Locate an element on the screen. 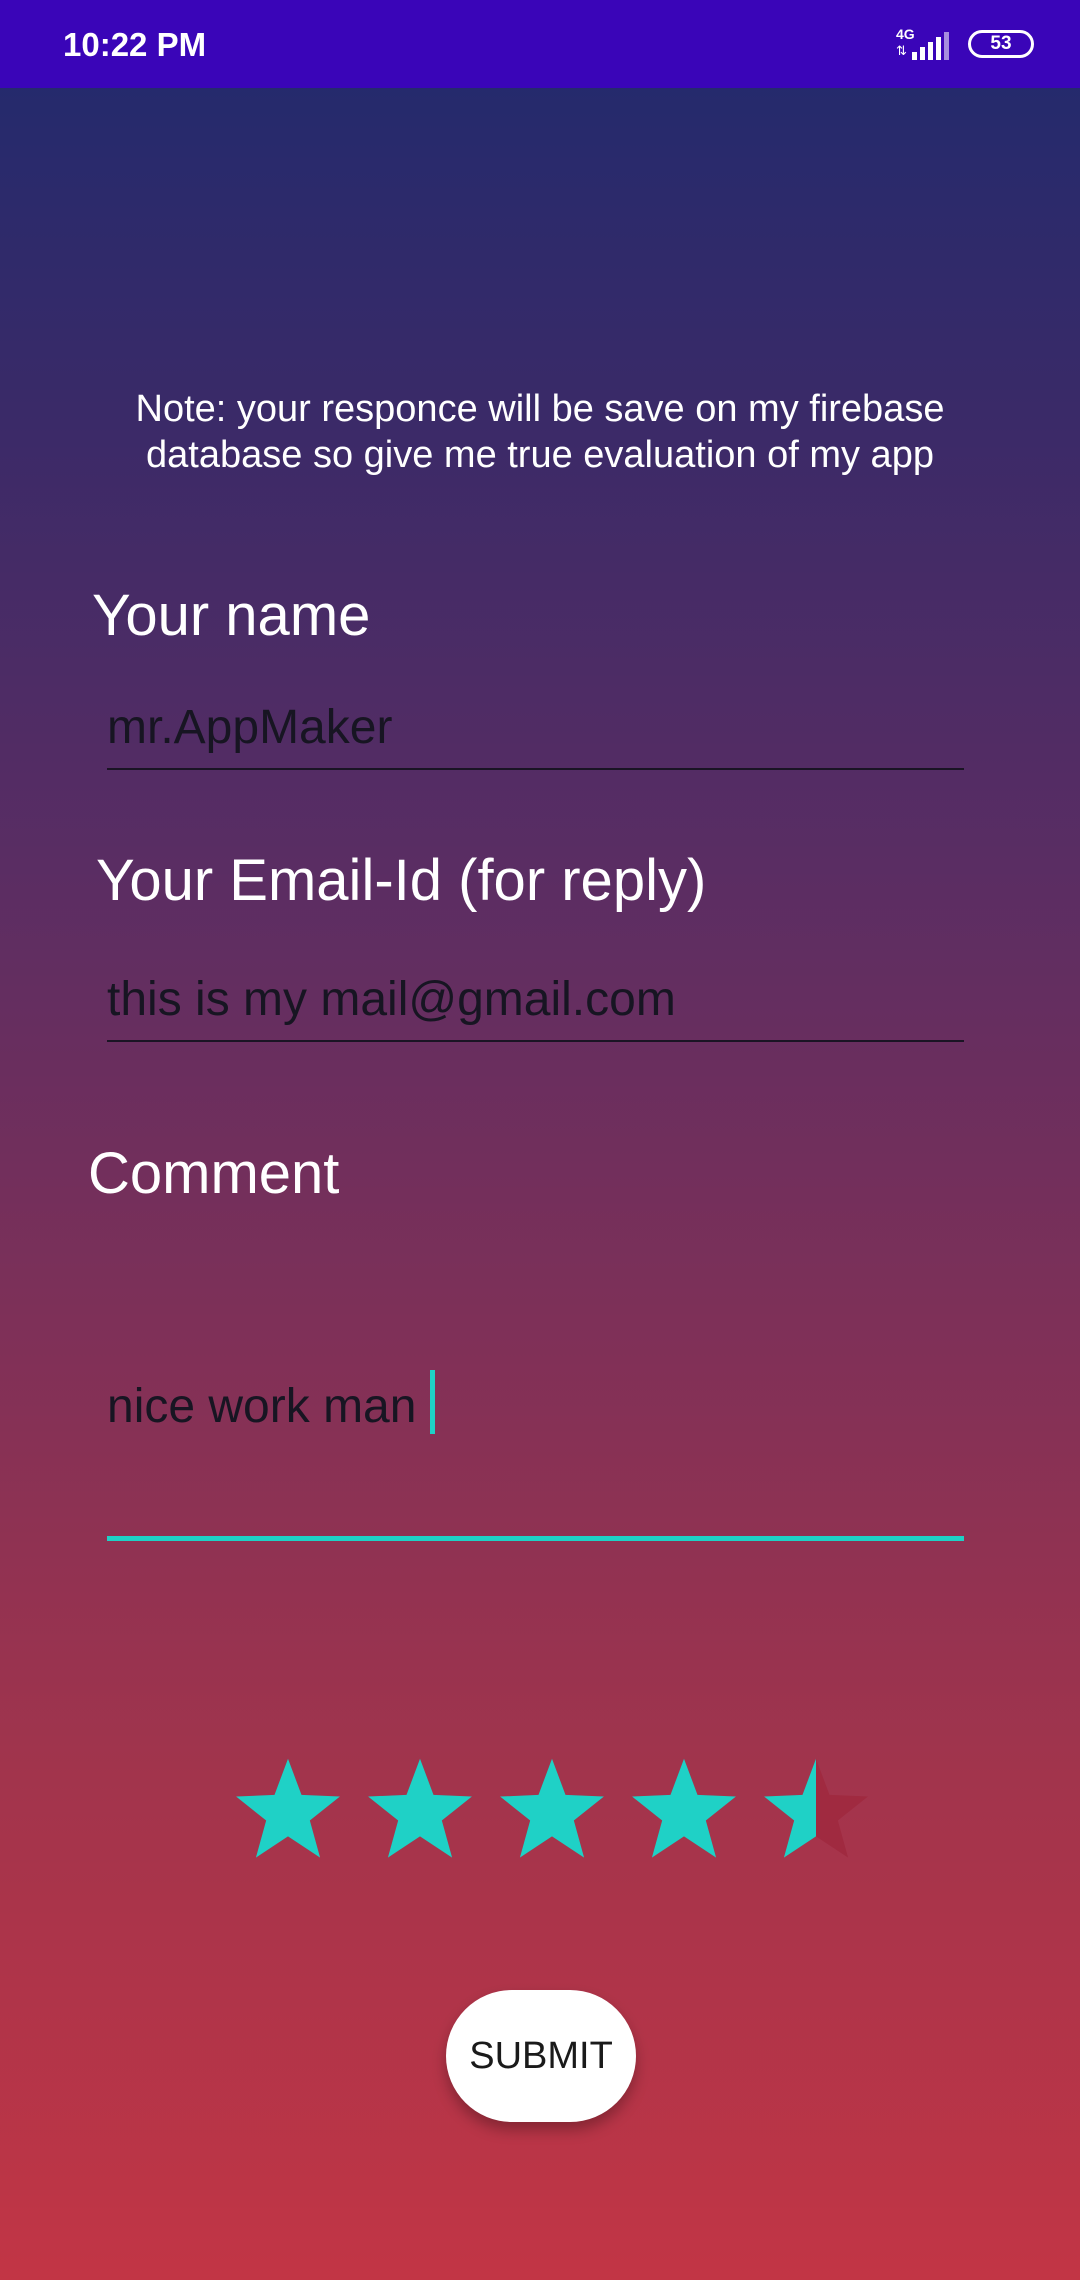 This screenshot has height=2280, width=1080. email-field: this is my mail@gmail.com is located at coordinates (535, 1007).